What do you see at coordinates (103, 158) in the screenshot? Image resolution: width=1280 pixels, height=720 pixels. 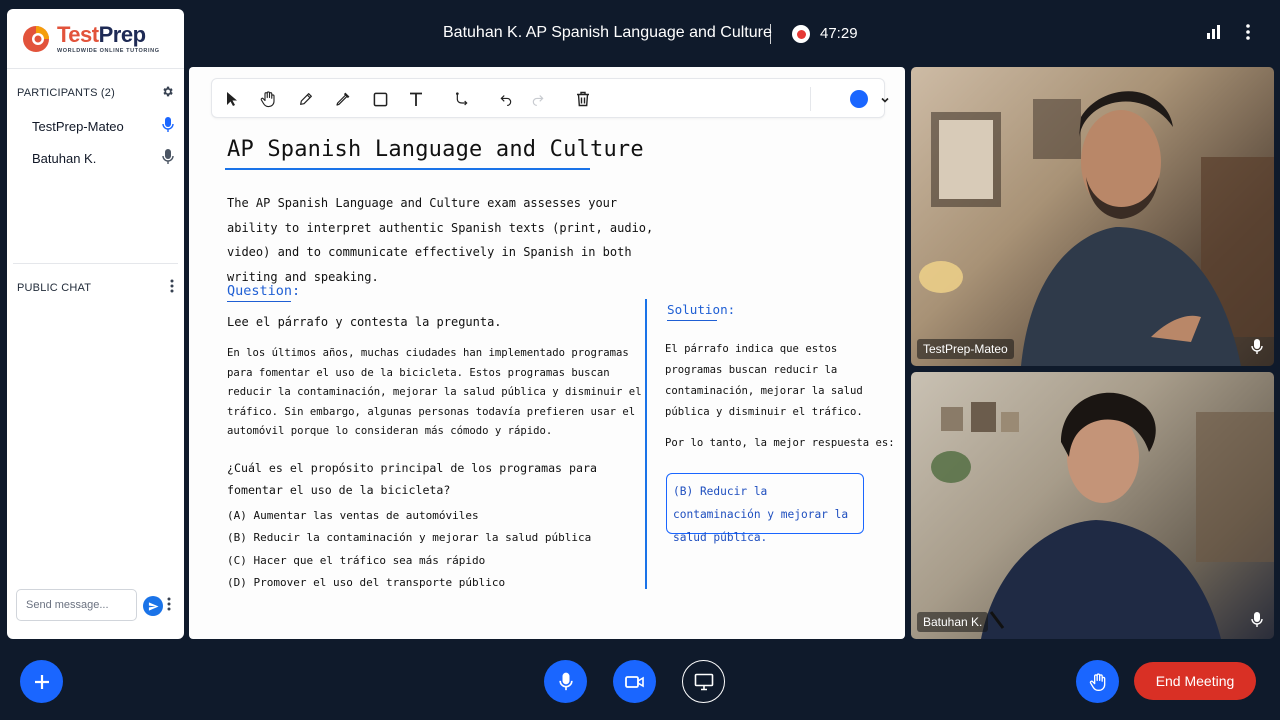 I see `participant-item: Batuhan K.` at bounding box center [103, 158].